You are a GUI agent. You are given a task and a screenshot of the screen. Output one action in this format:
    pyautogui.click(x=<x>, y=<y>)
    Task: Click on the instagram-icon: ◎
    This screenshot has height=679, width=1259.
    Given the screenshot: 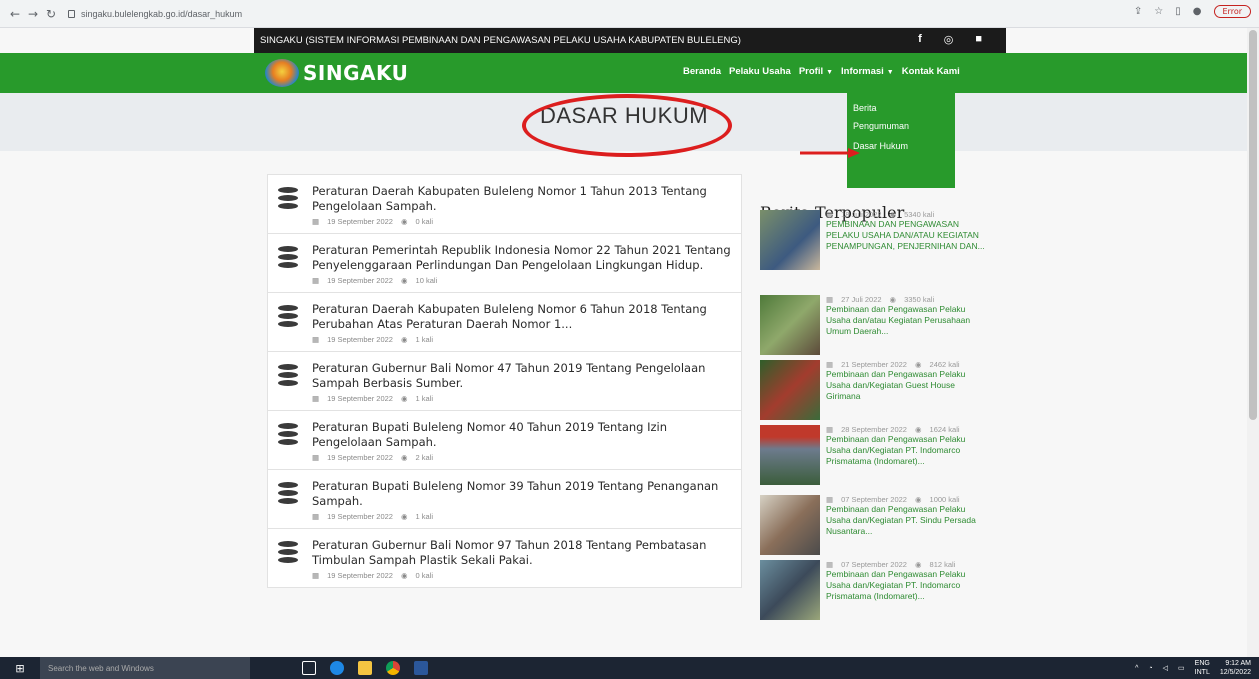 What is the action you would take?
    pyautogui.click(x=949, y=39)
    